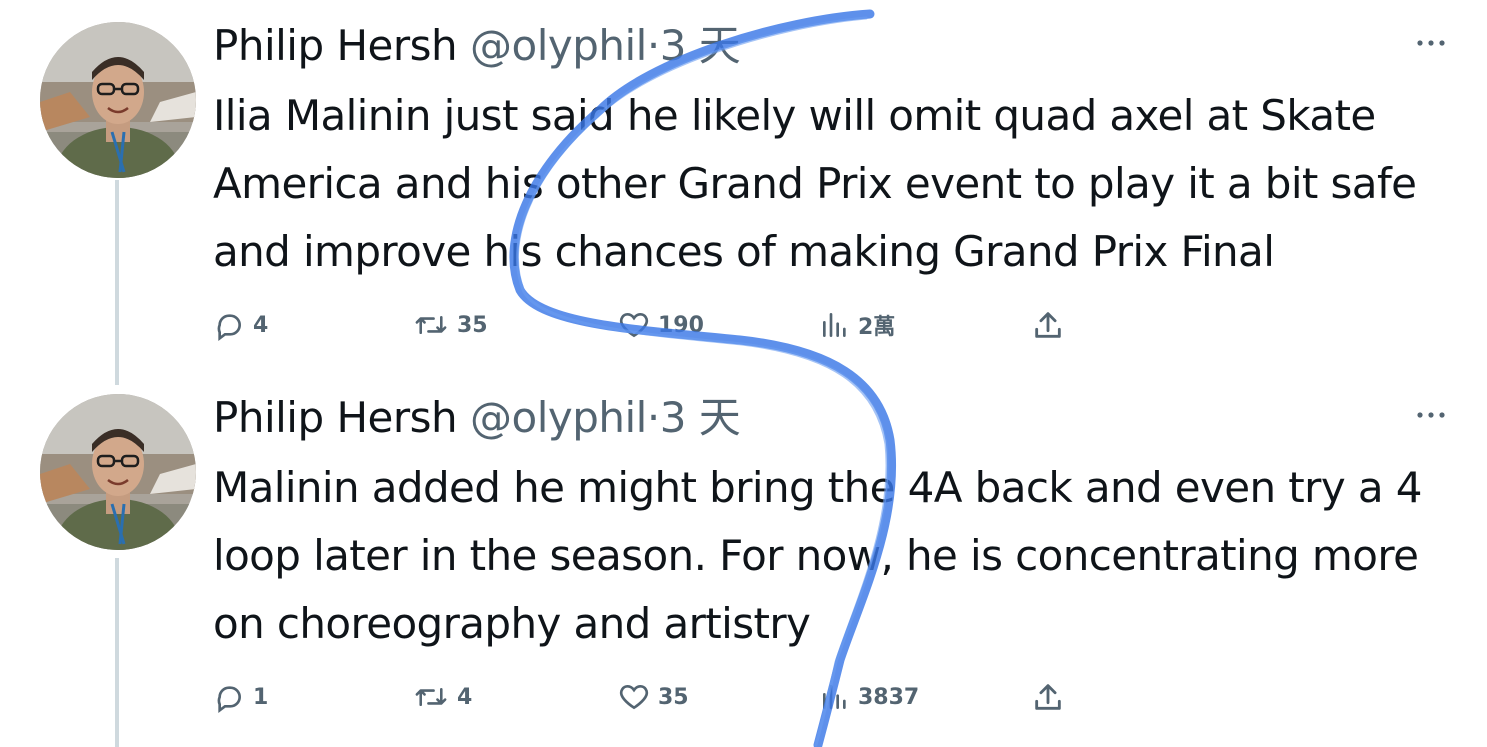 The image size is (1487, 747). Describe the element at coordinates (673, 697) in the screenshot. I see `like-count: 35` at that location.